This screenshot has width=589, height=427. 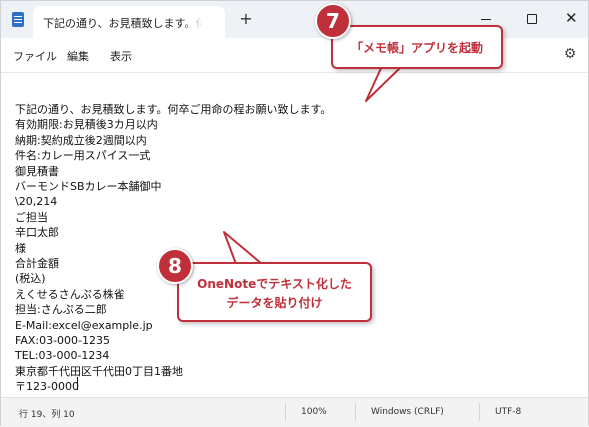 I want to click on callout-7-pointer, so click(x=384, y=83).